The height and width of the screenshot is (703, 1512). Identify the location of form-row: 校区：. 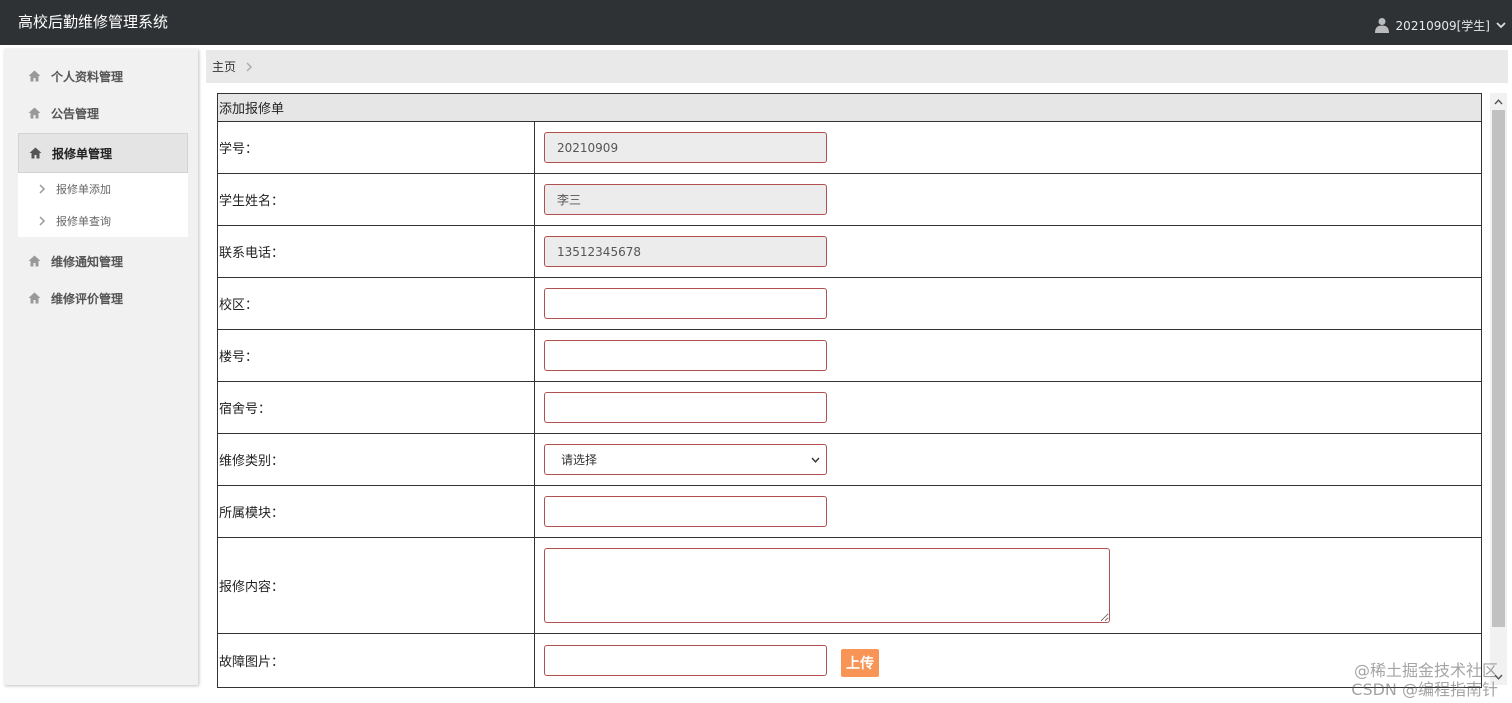
(849, 303).